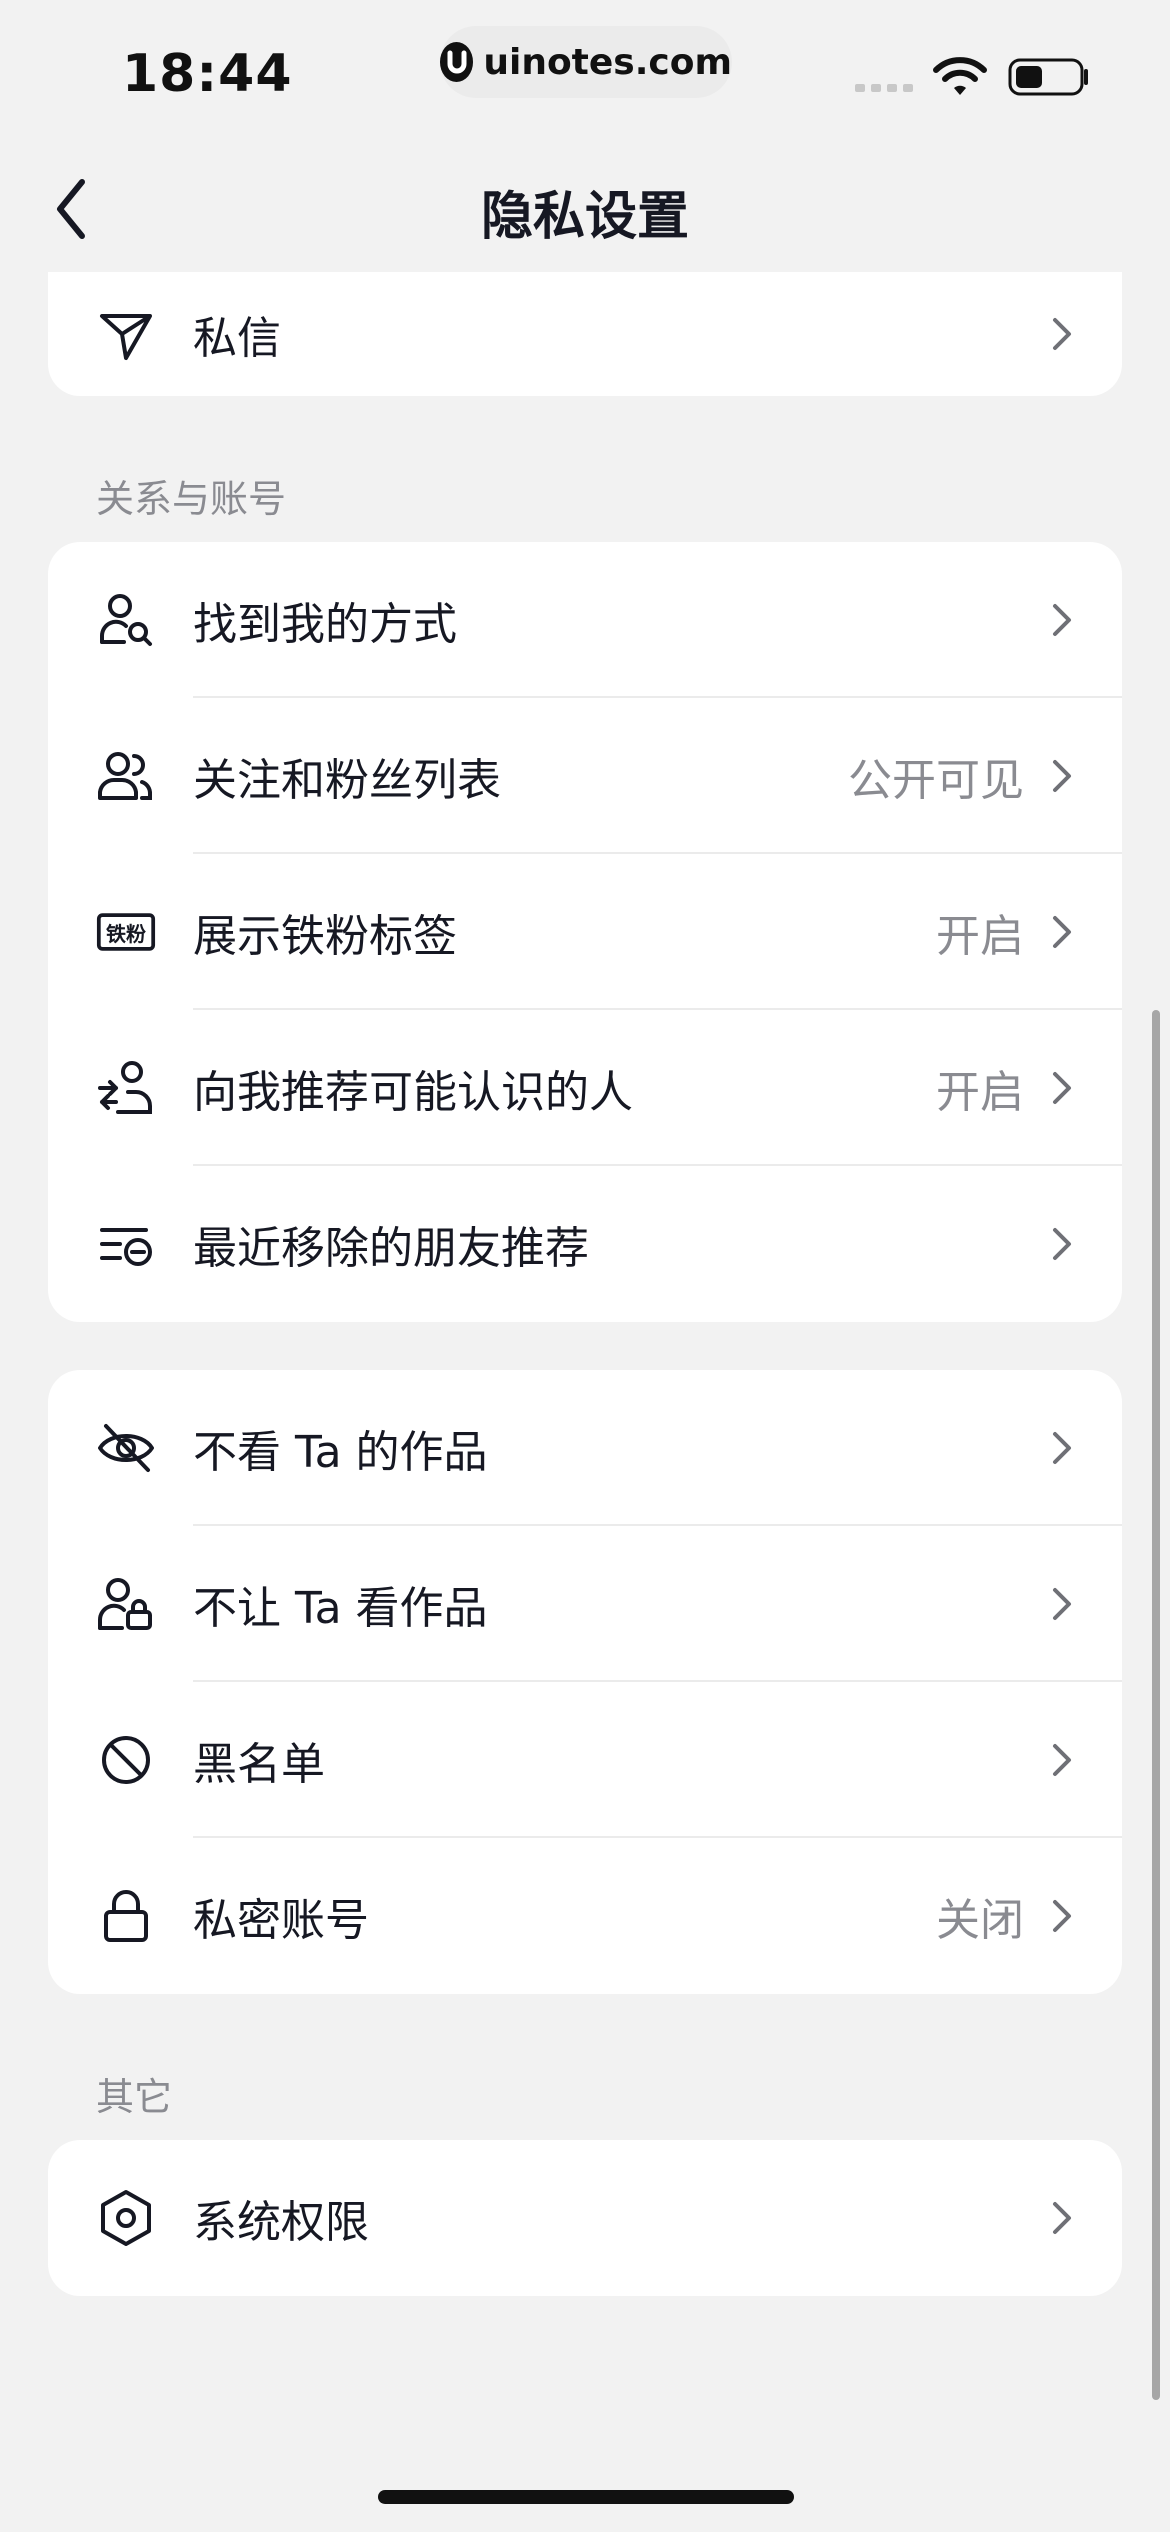 The image size is (1170, 2532). I want to click on battery-icon, so click(1048, 77).